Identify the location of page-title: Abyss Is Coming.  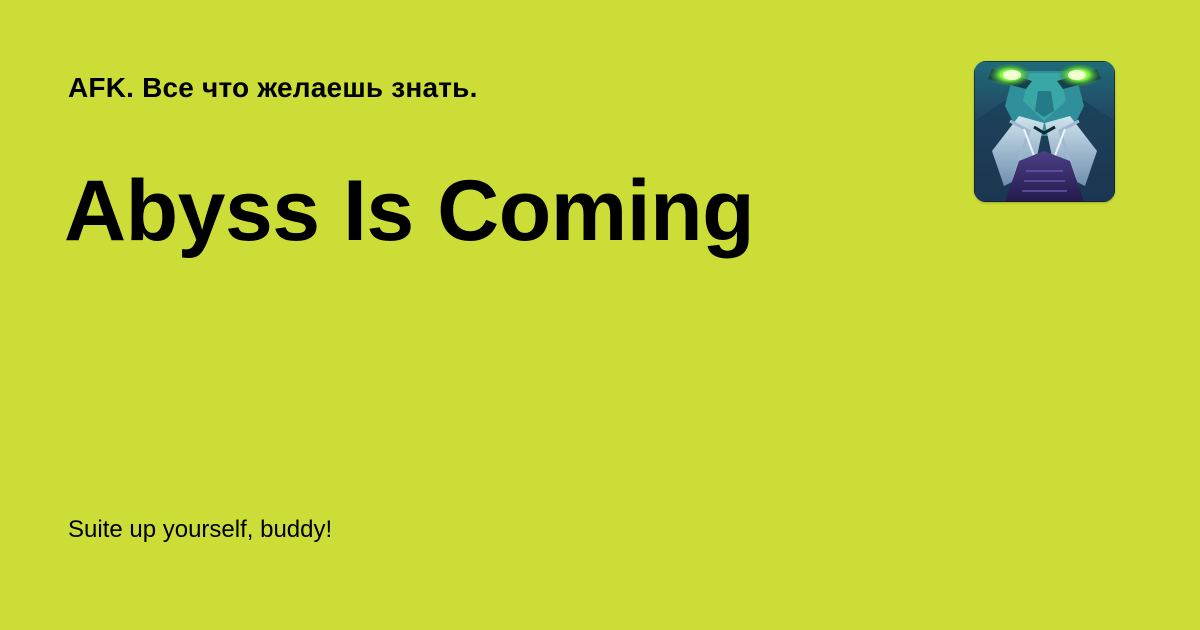
(409, 211).